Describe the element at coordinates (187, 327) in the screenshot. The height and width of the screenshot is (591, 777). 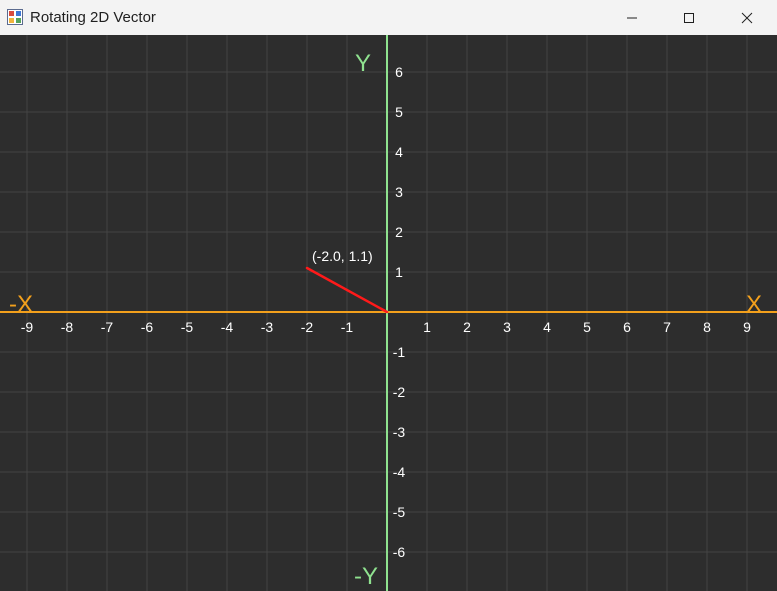
I see `x-tick-label: -5` at that location.